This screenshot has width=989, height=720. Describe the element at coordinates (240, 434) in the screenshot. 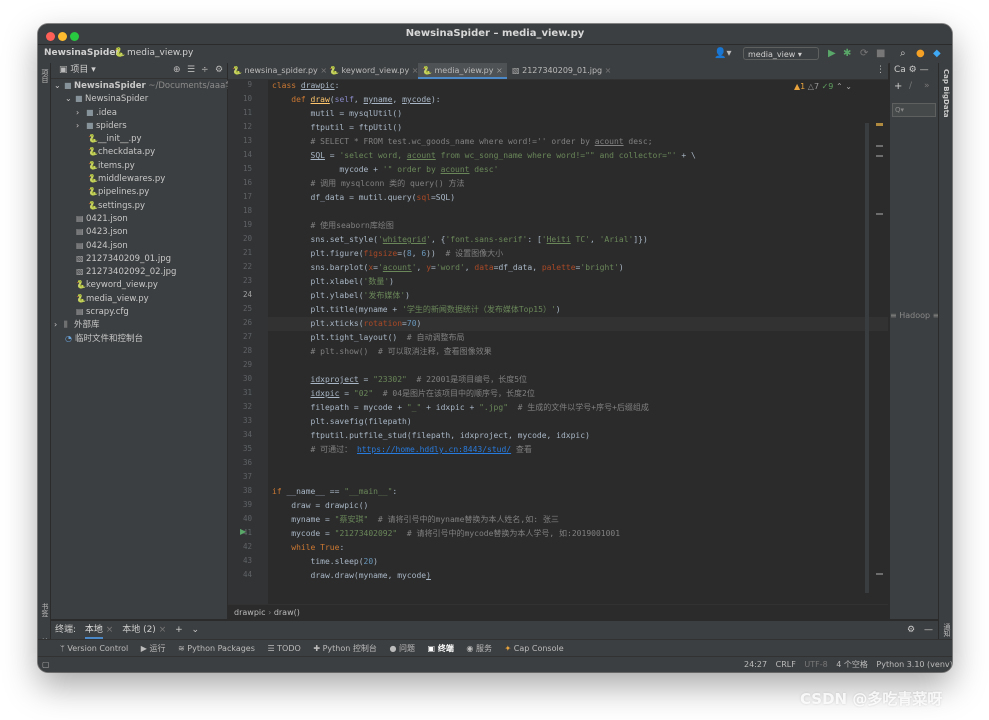

I see `line-number: 34` at that location.